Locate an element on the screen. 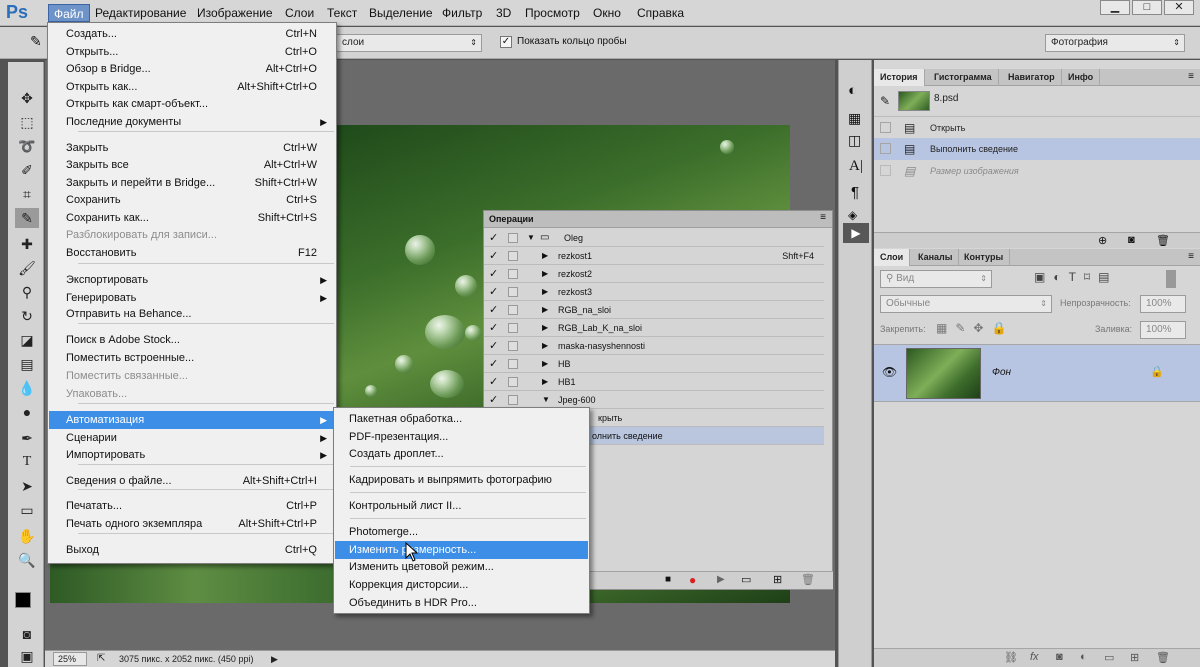 Image resolution: width=1200 pixels, height=667 pixels. zoom-tool-icon: 🔍 is located at coordinates (27, 560).